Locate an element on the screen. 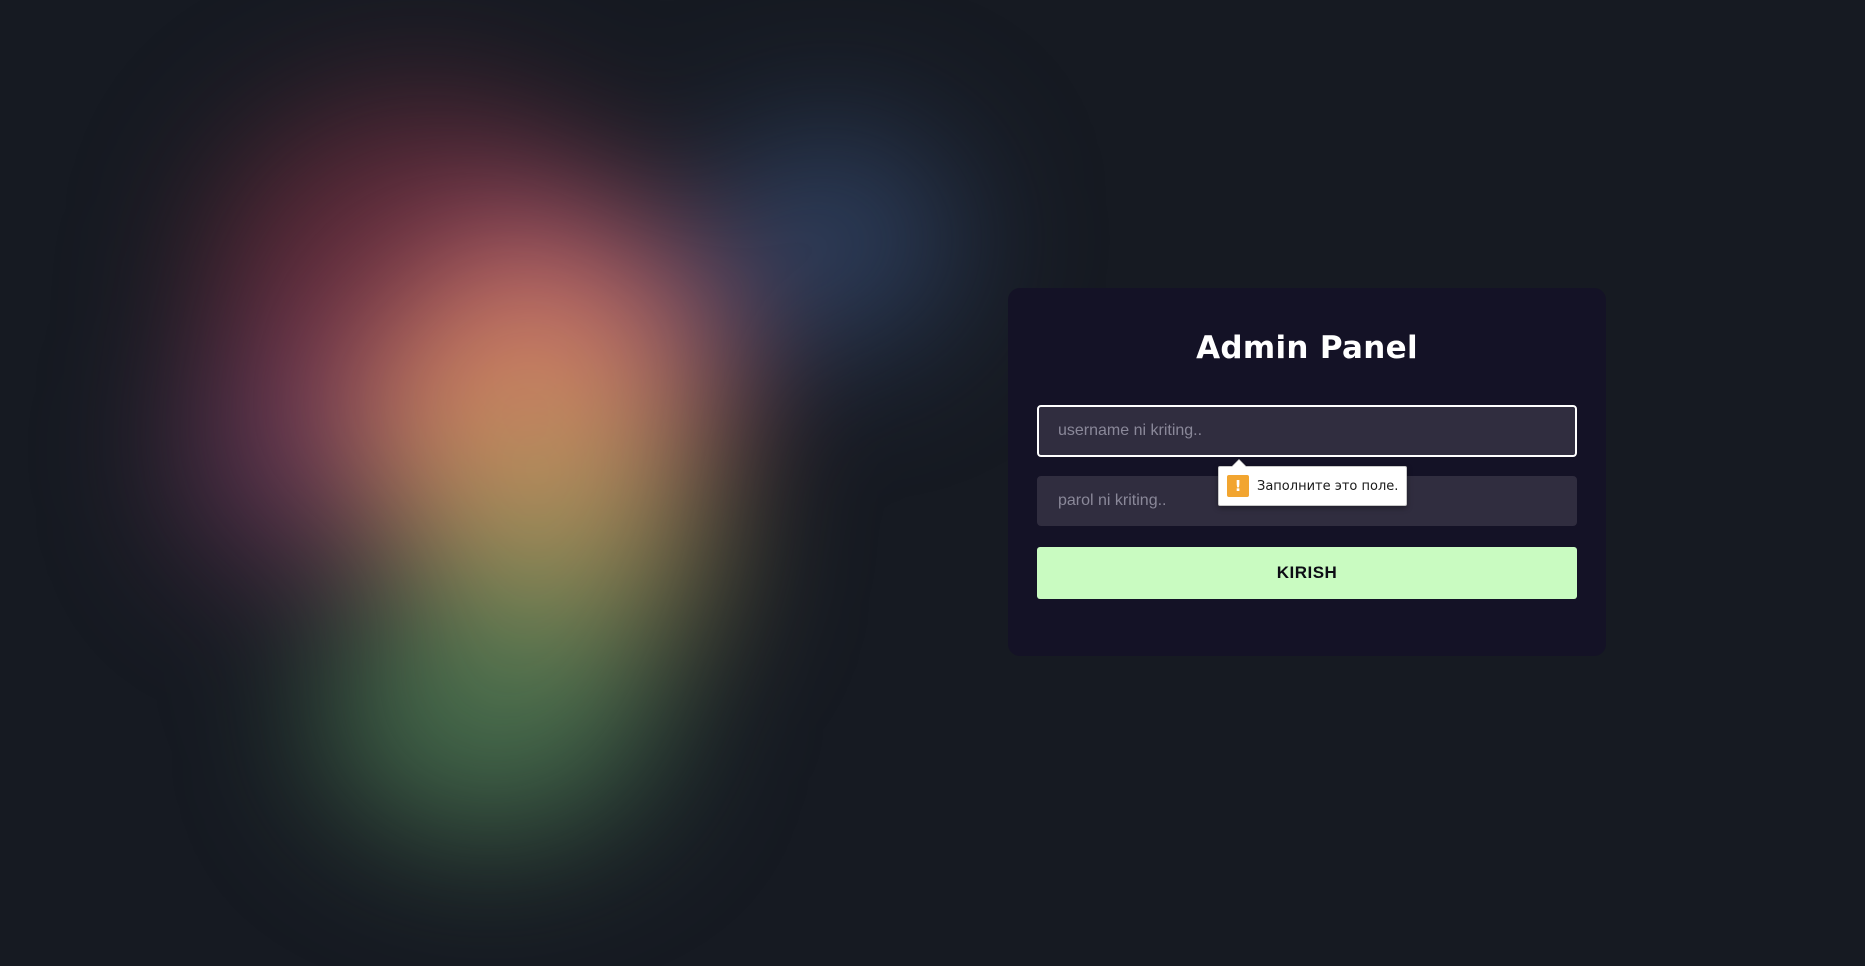 The image size is (1865, 966). login-button: KIRISH is located at coordinates (1307, 573).